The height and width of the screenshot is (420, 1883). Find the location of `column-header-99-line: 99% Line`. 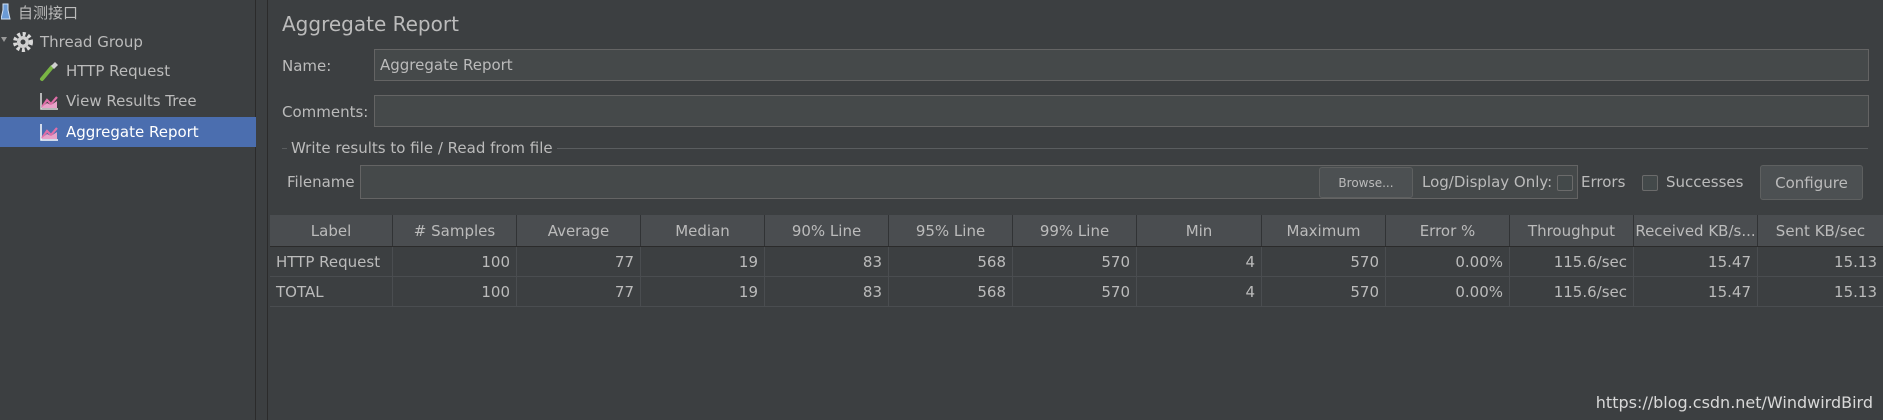

column-header-99-line: 99% Line is located at coordinates (1075, 230).